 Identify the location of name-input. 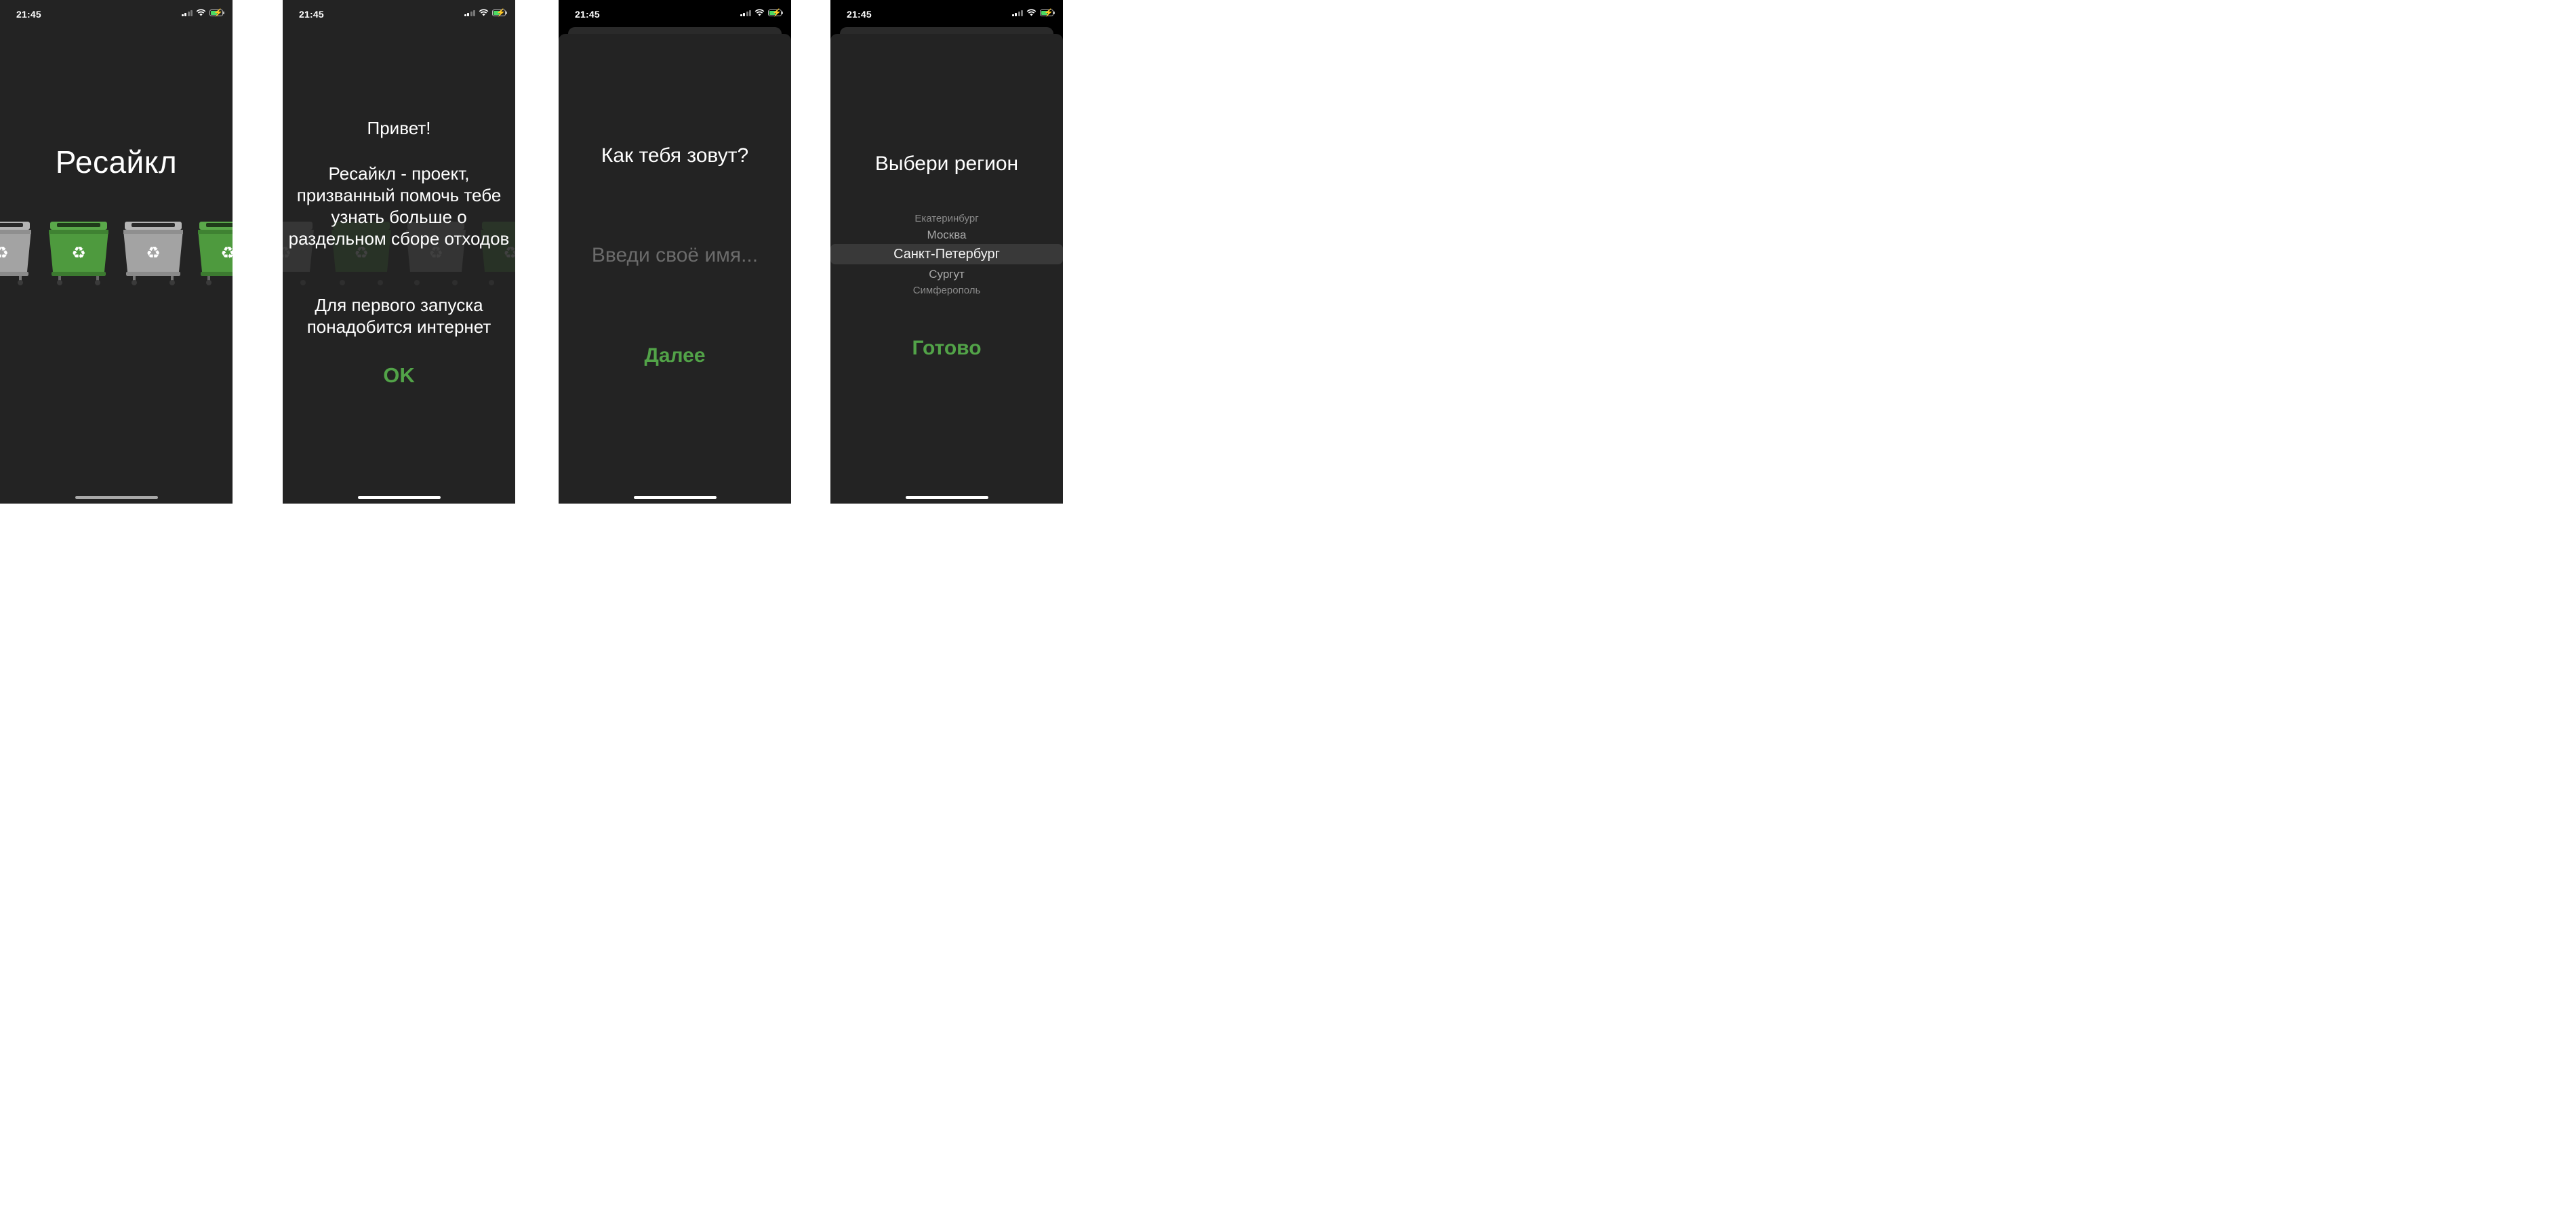
(675, 256).